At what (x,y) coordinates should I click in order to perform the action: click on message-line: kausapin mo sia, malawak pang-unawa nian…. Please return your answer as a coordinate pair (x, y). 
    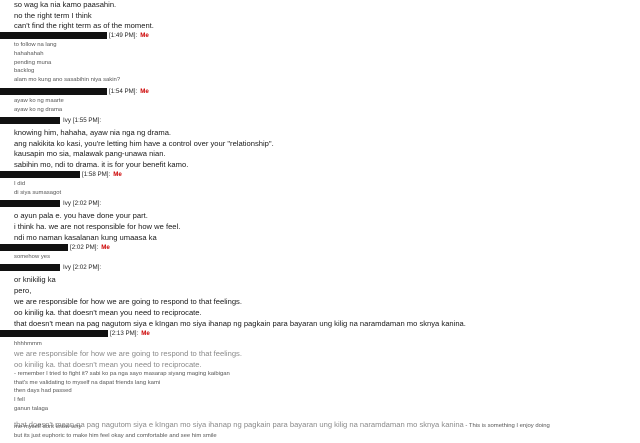
    Looking at the image, I should click on (90, 153).